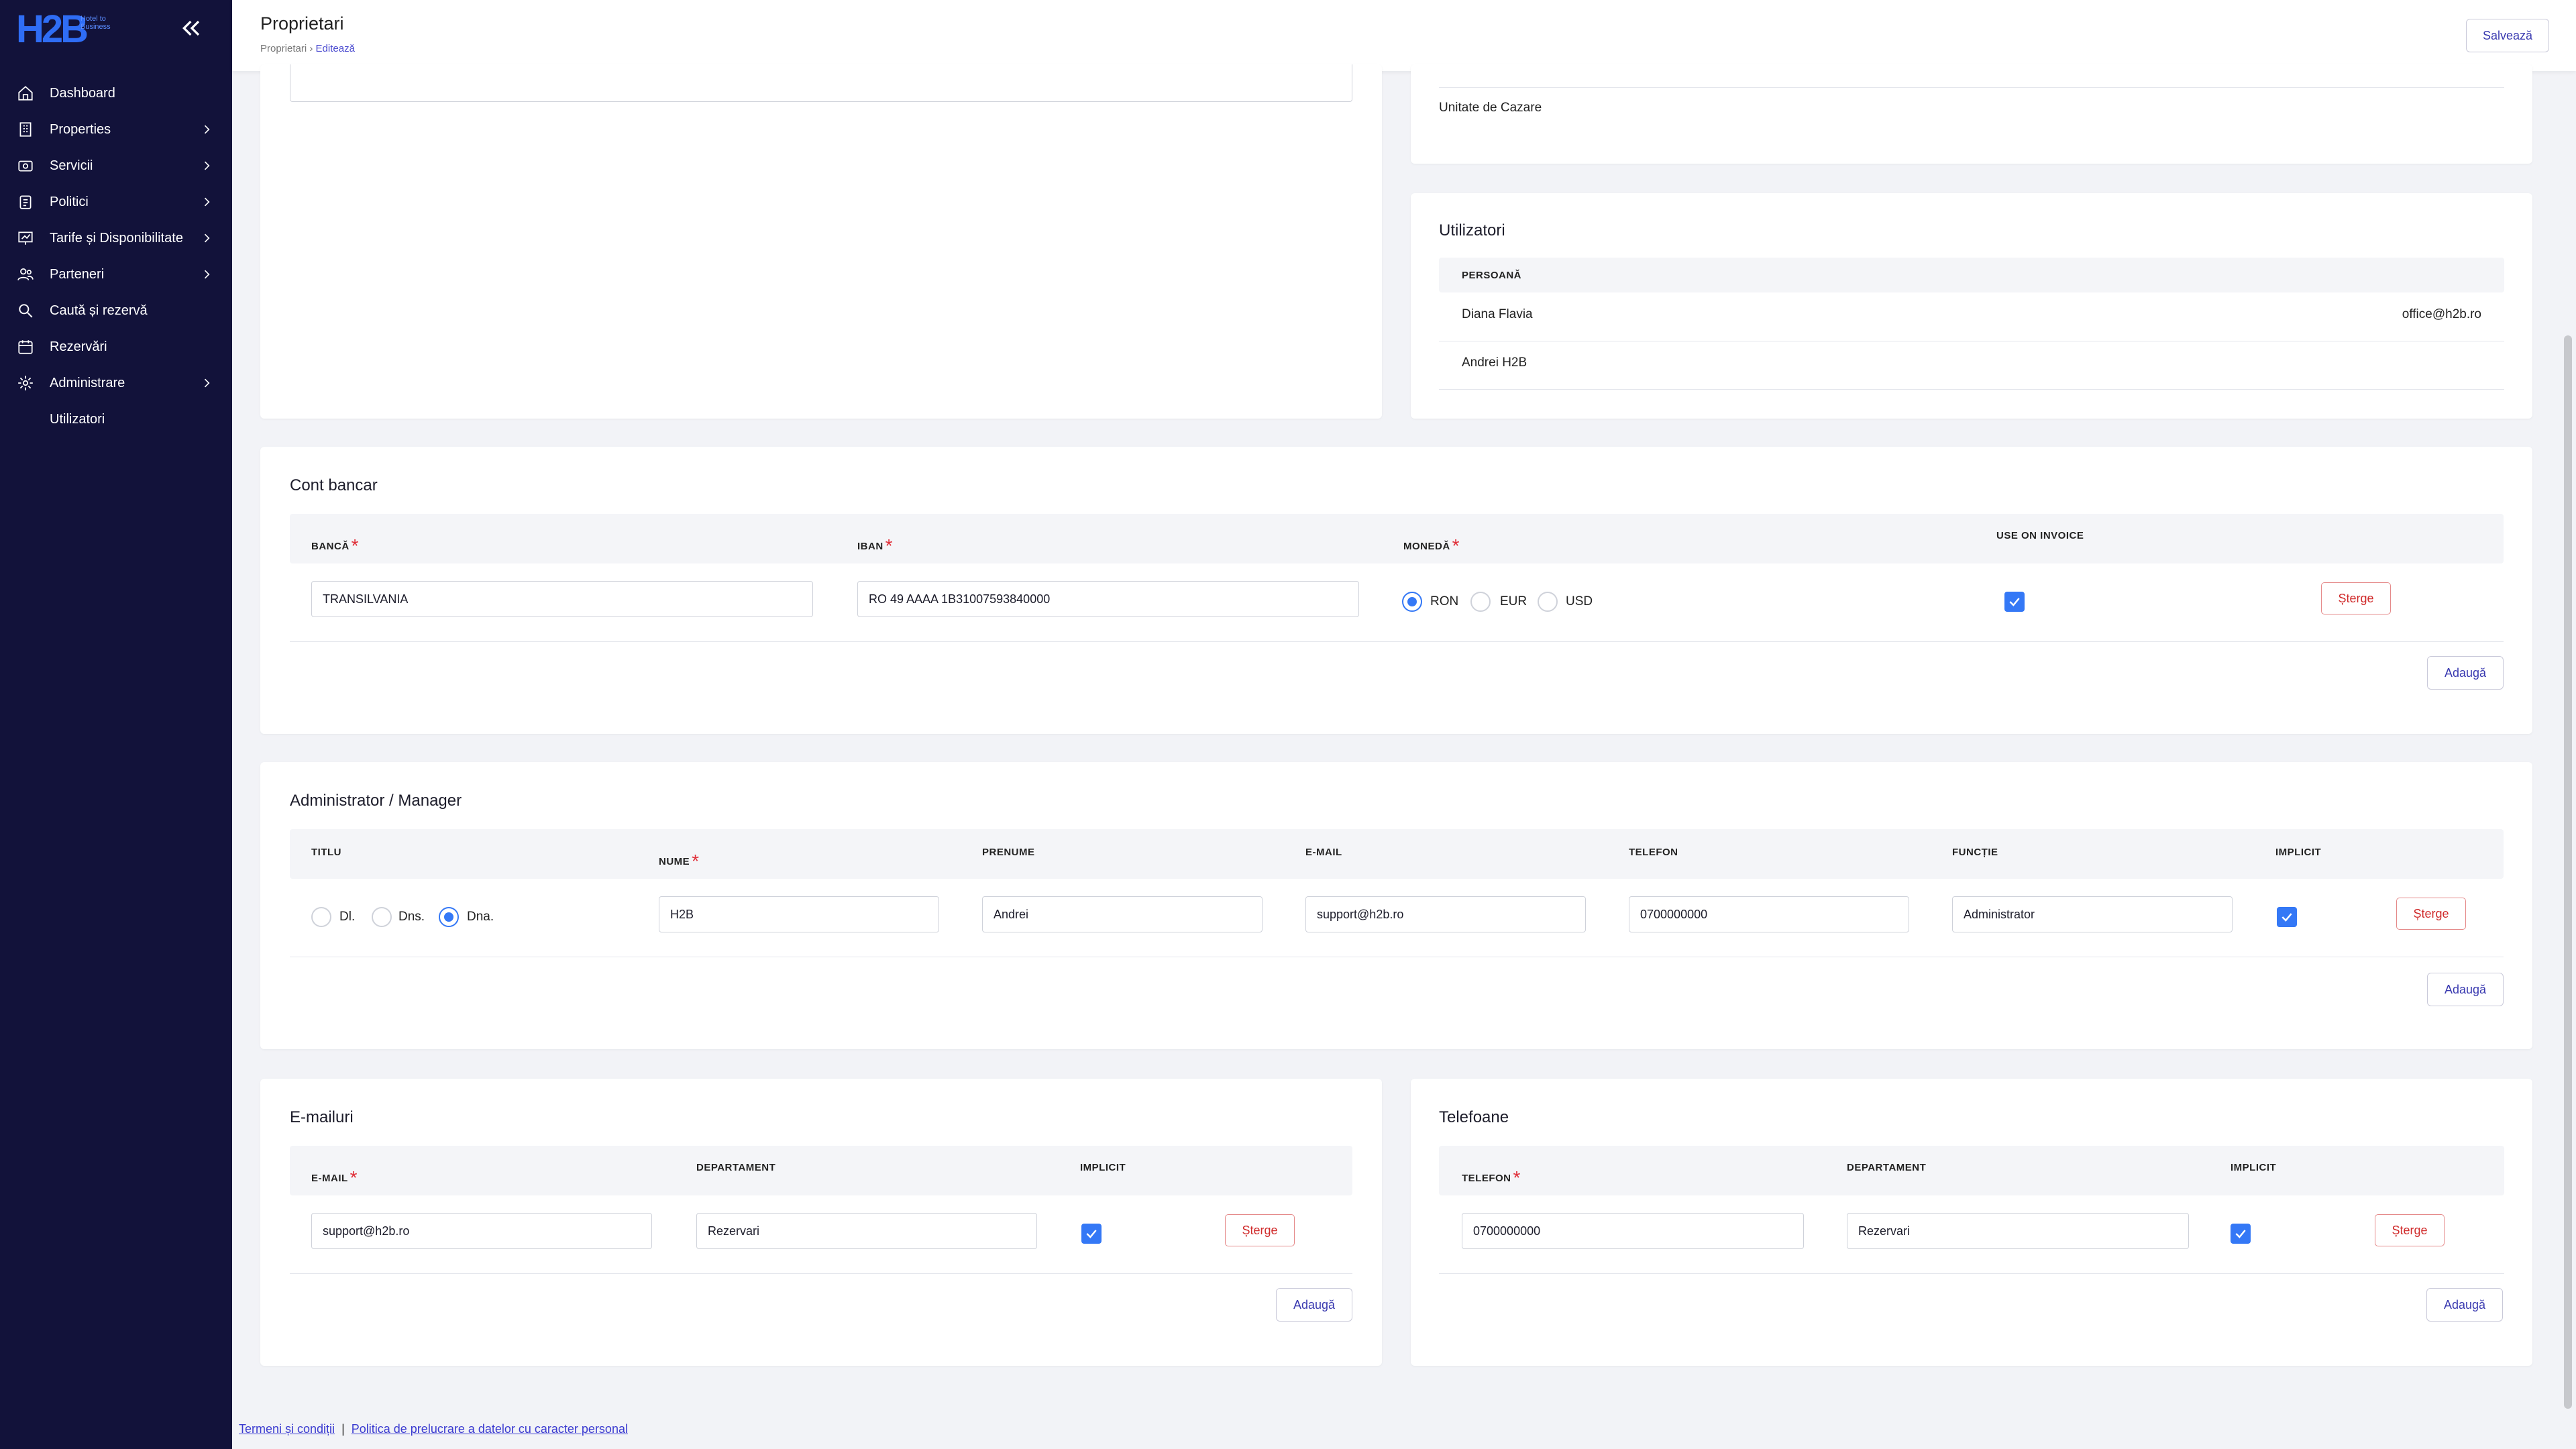 This screenshot has width=2576, height=1449. What do you see at coordinates (326, 852) in the screenshot?
I see `col-title: TITLU` at bounding box center [326, 852].